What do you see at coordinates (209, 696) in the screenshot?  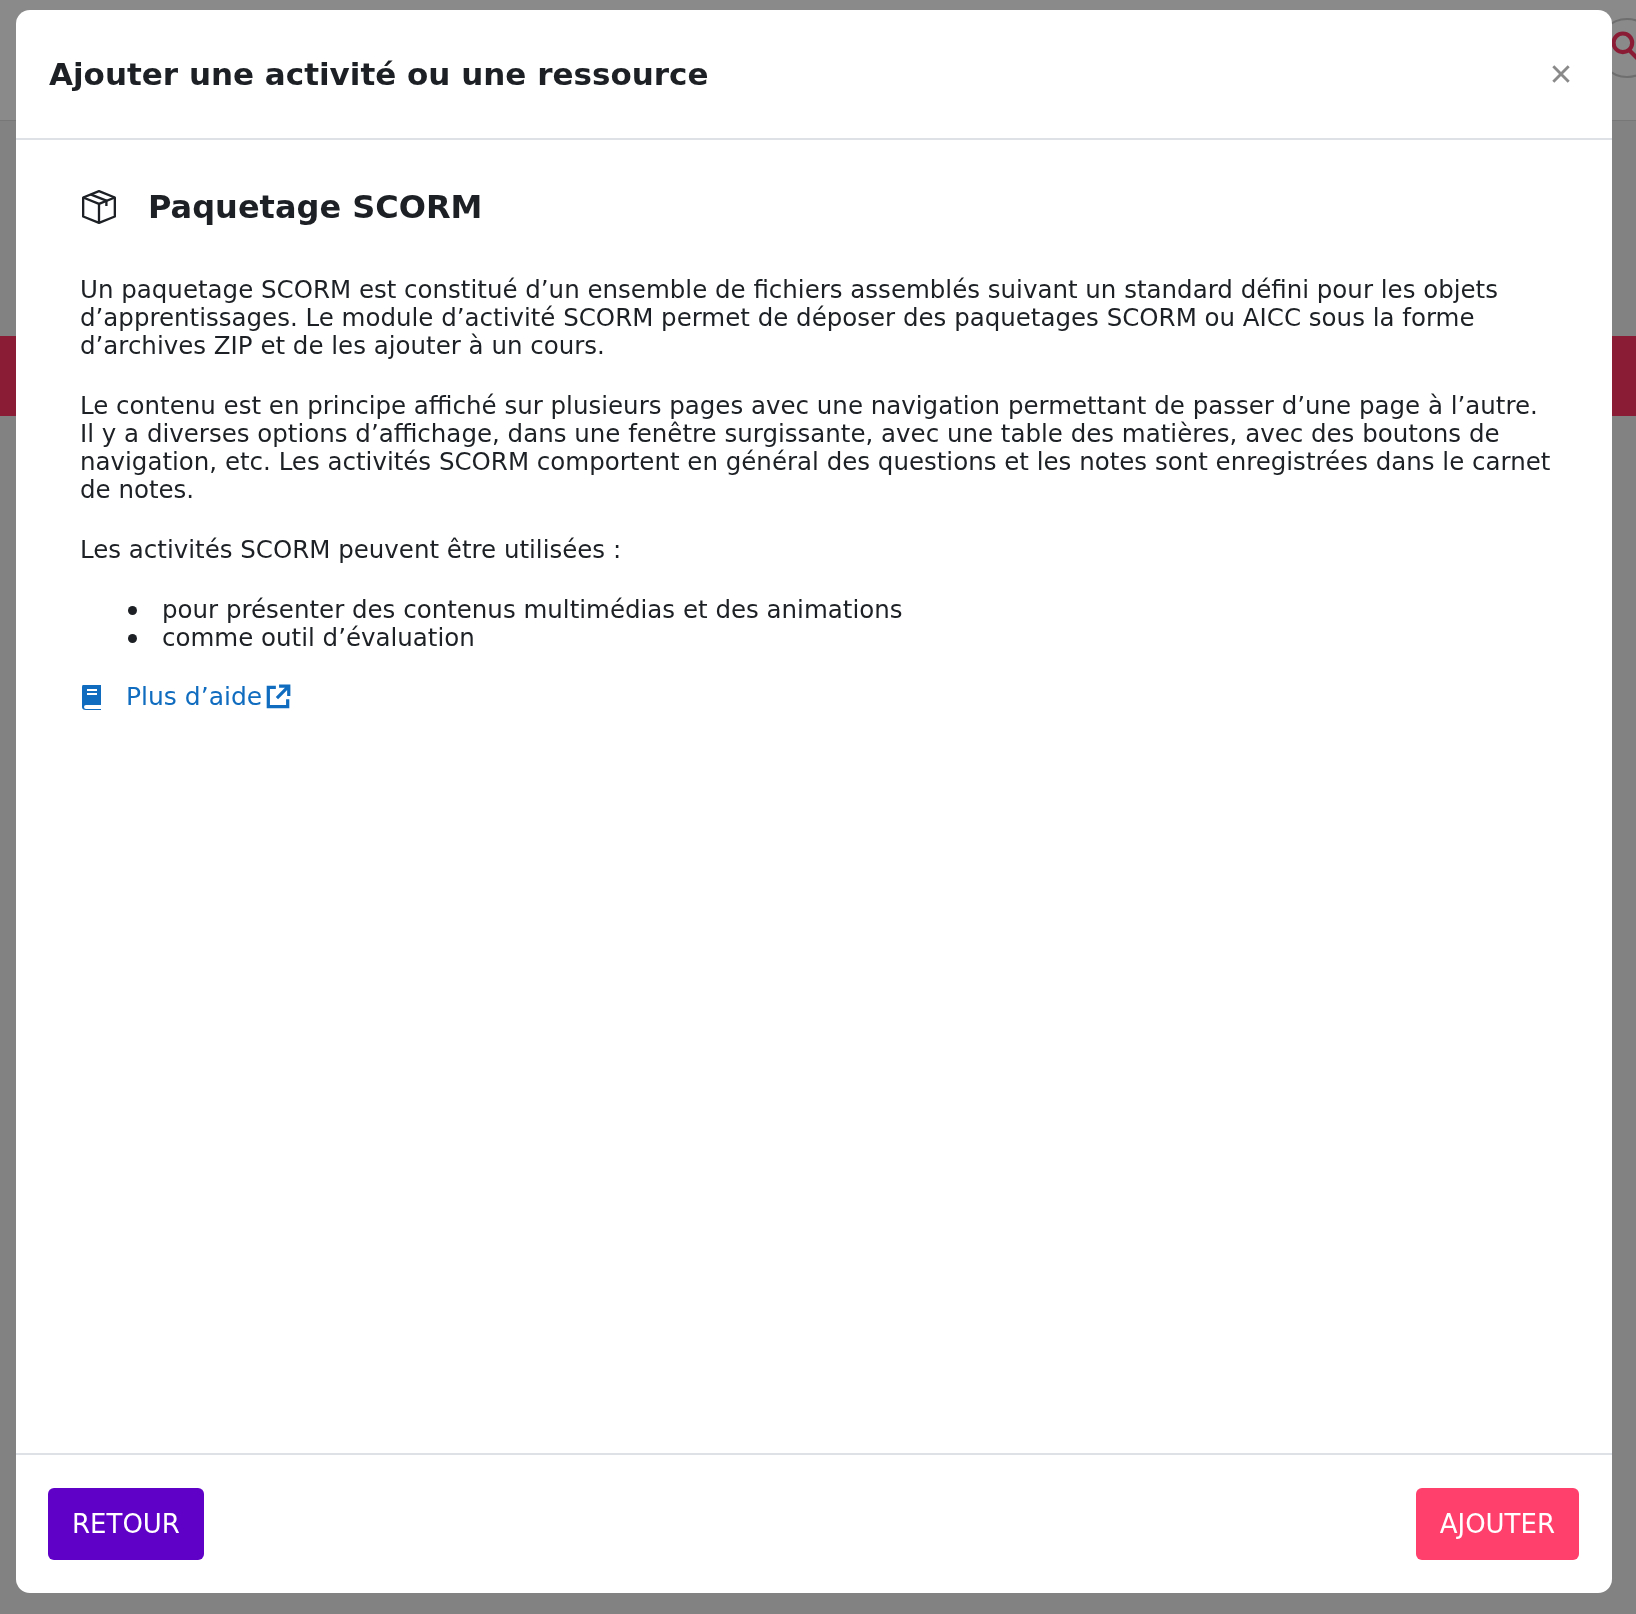 I see `help-link: Plus d’aide` at bounding box center [209, 696].